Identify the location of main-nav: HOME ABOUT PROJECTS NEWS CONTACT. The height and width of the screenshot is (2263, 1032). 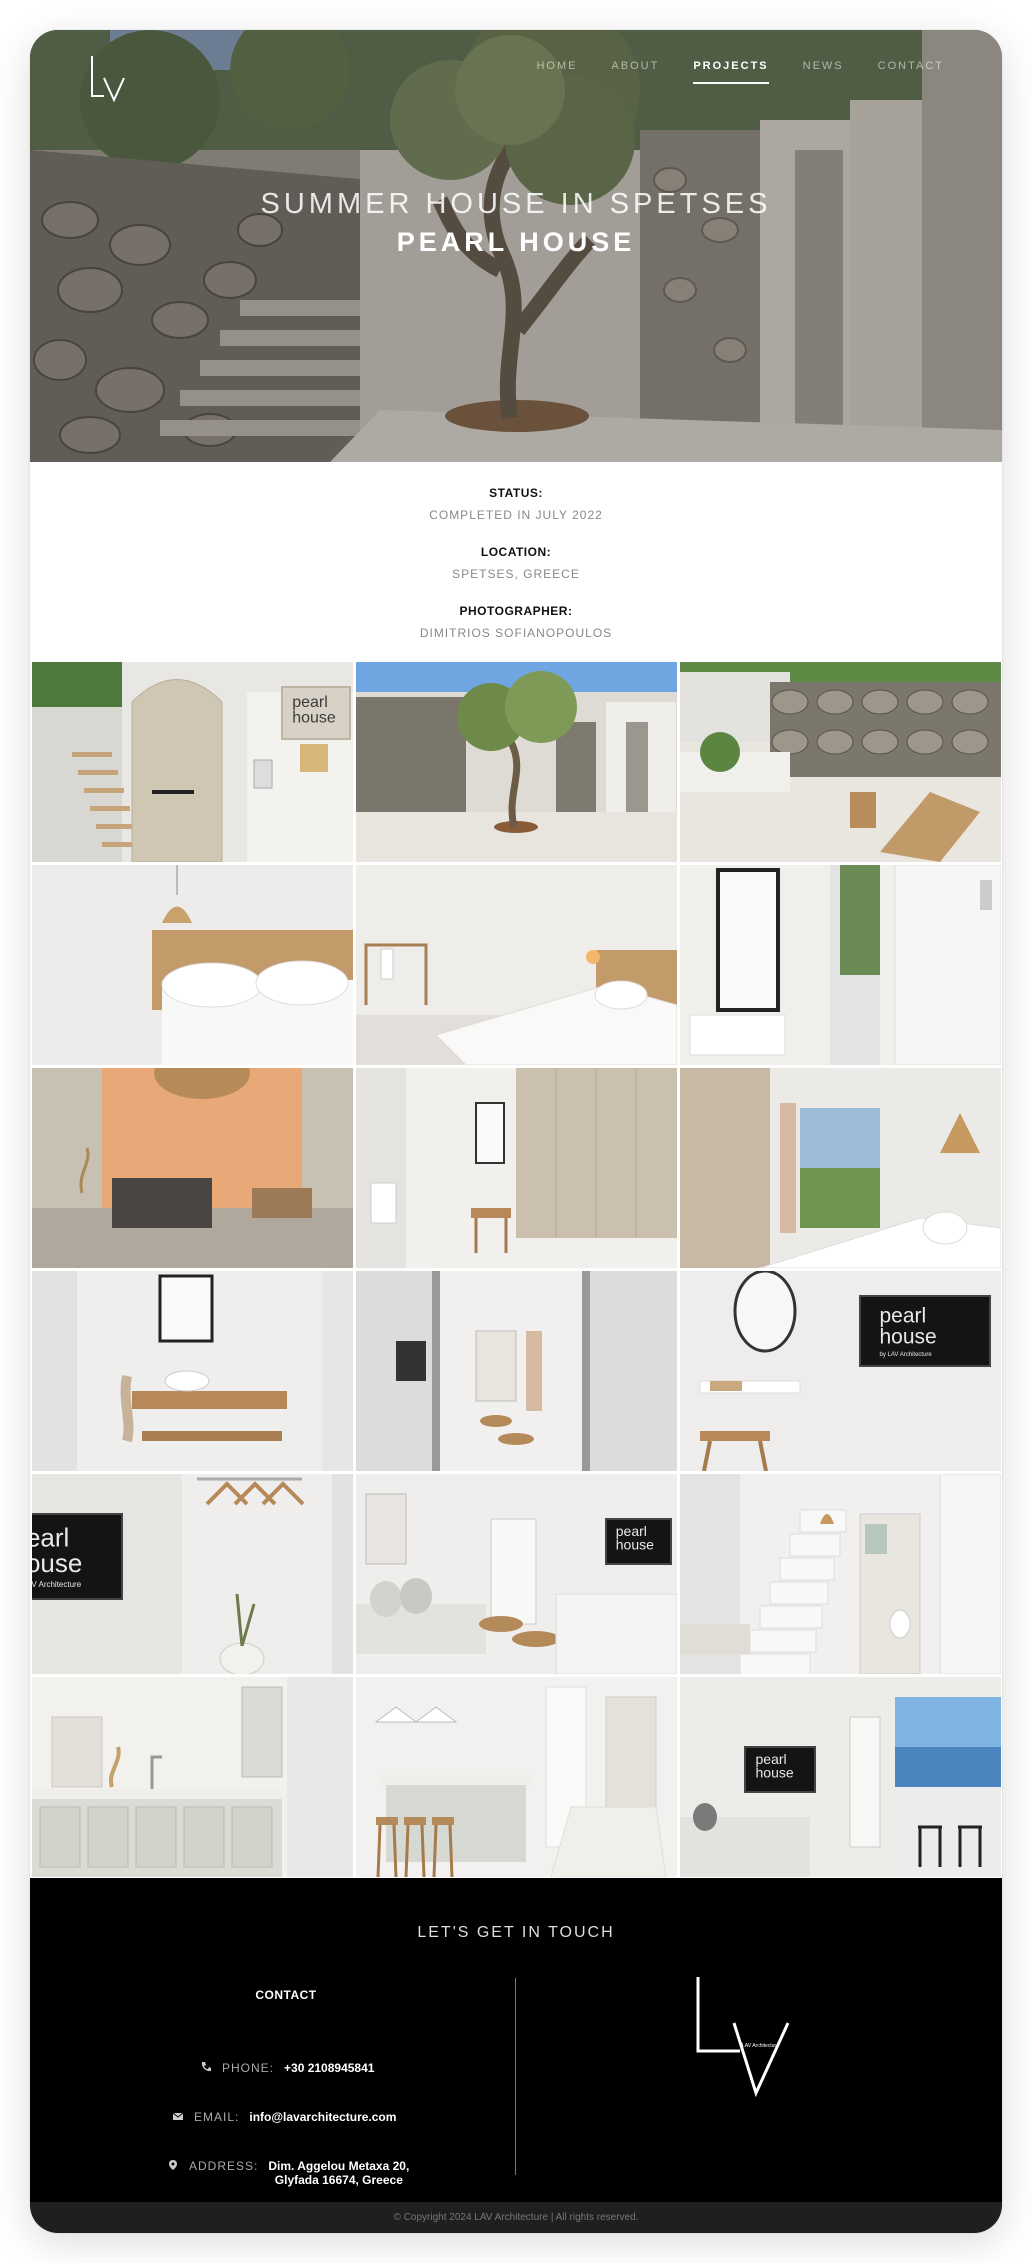
(740, 72).